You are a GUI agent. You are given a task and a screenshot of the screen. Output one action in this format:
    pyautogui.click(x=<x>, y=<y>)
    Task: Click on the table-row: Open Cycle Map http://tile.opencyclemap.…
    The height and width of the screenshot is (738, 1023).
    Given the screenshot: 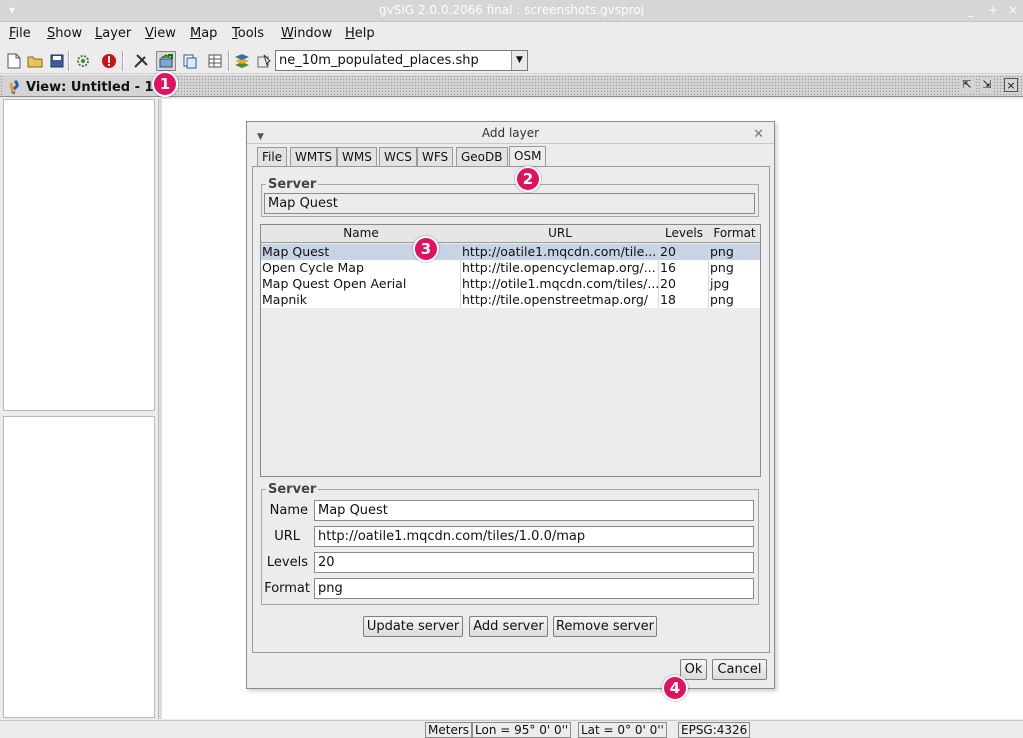 What is the action you would take?
    pyautogui.click(x=510, y=268)
    